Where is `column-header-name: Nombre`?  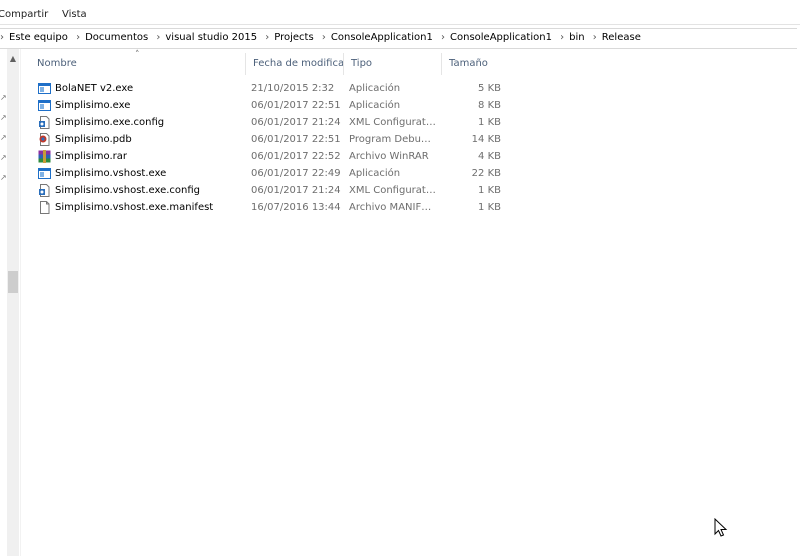 column-header-name: Nombre is located at coordinates (137, 64).